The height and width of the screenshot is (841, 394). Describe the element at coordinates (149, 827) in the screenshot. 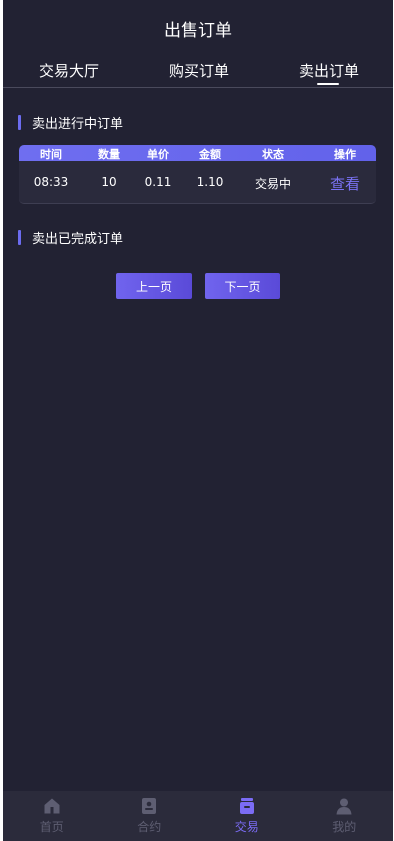

I see `nav-label-contract: 合约` at that location.